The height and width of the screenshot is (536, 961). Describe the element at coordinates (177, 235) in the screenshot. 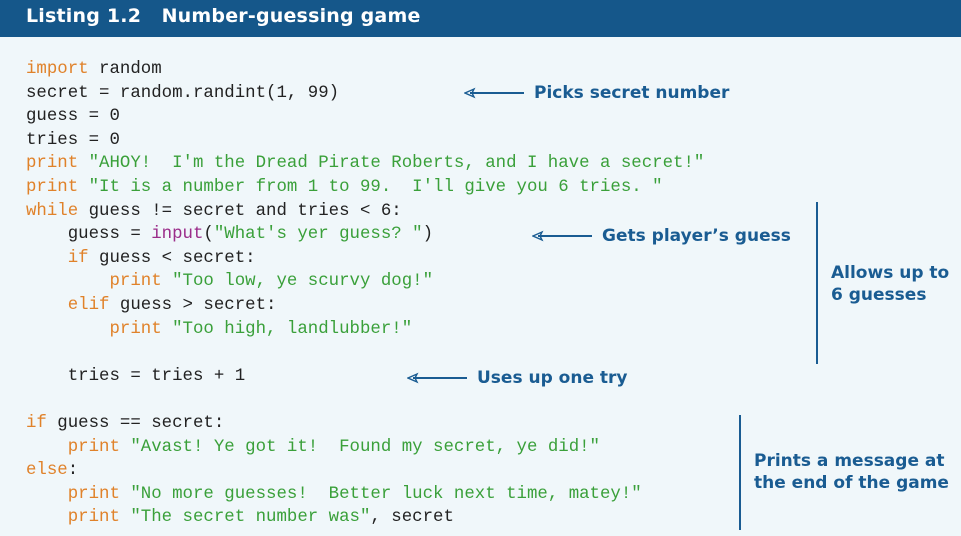

I see `code-builtin: input` at that location.